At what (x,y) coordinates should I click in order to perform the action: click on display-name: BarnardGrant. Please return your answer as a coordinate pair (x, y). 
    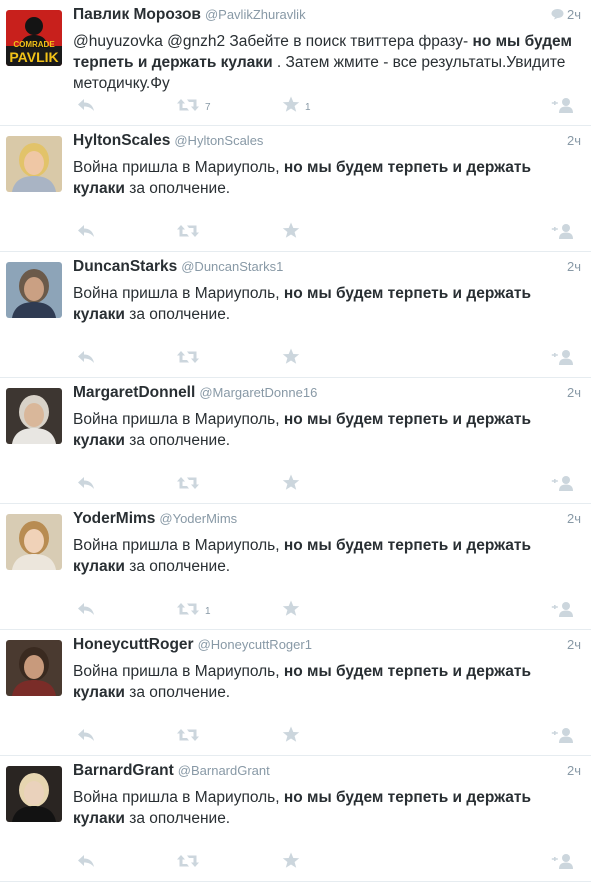
    Looking at the image, I should click on (123, 770).